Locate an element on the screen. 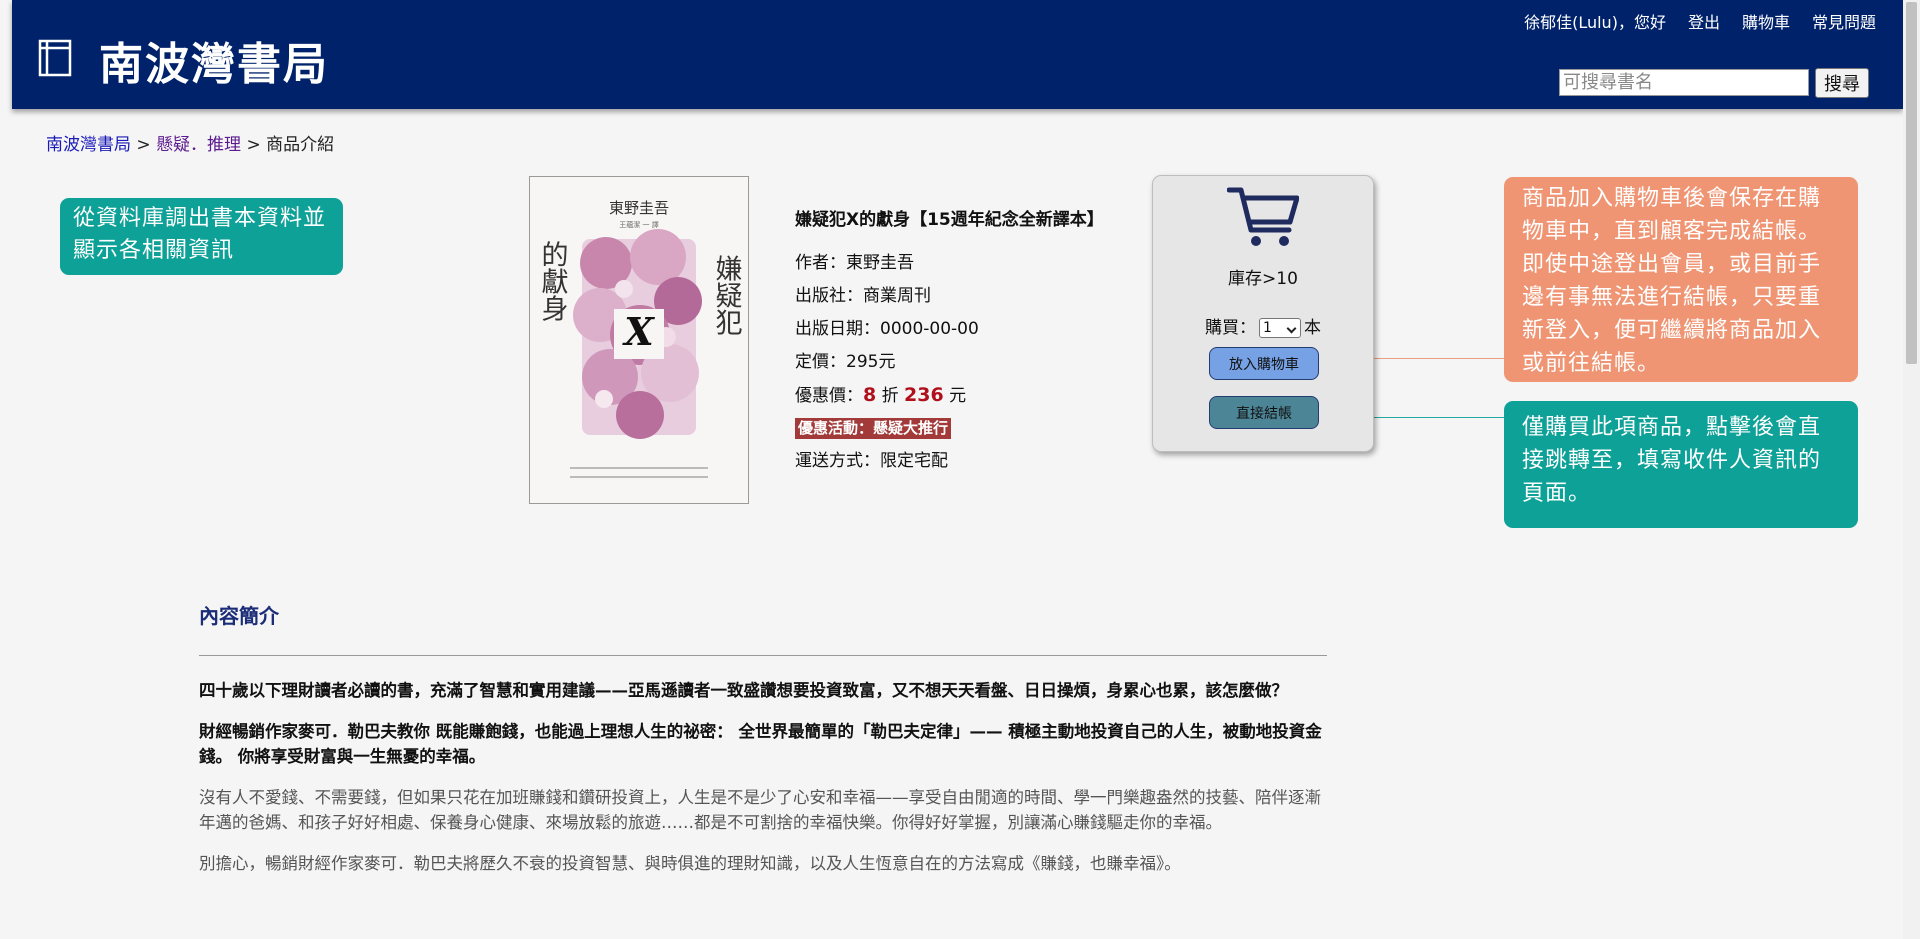 The width and height of the screenshot is (1920, 939). breadcrumb-current: 商品介紹 is located at coordinates (300, 145).